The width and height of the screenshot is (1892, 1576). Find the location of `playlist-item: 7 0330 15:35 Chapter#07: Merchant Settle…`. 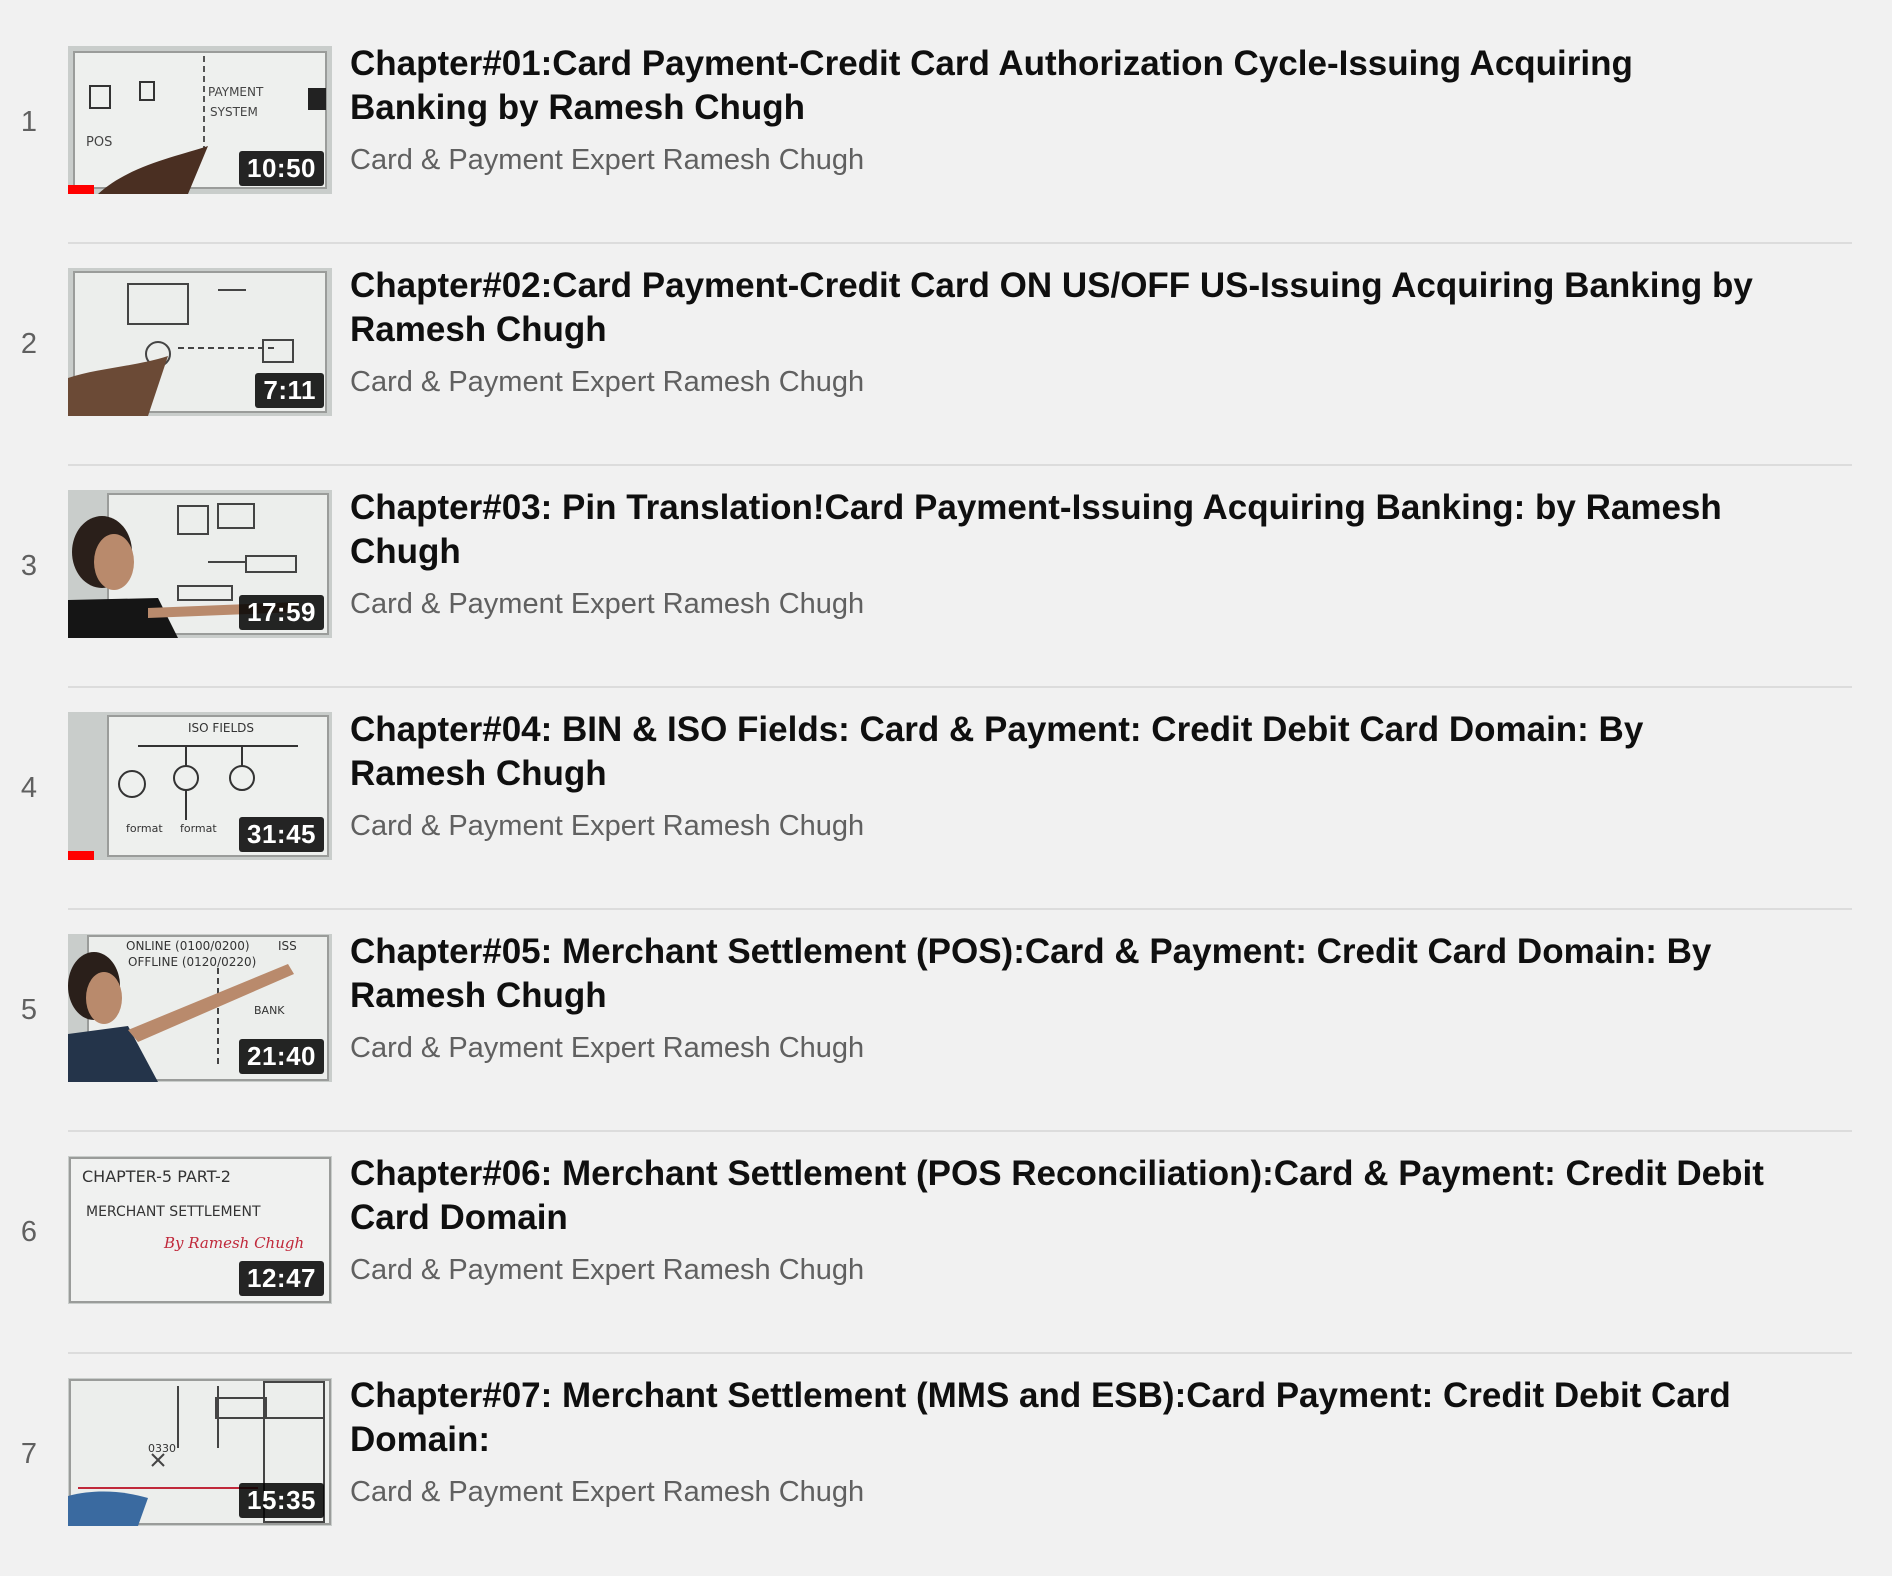

playlist-item: 7 0330 15:35 Chapter#07: Merchant Settle… is located at coordinates (946, 1465).